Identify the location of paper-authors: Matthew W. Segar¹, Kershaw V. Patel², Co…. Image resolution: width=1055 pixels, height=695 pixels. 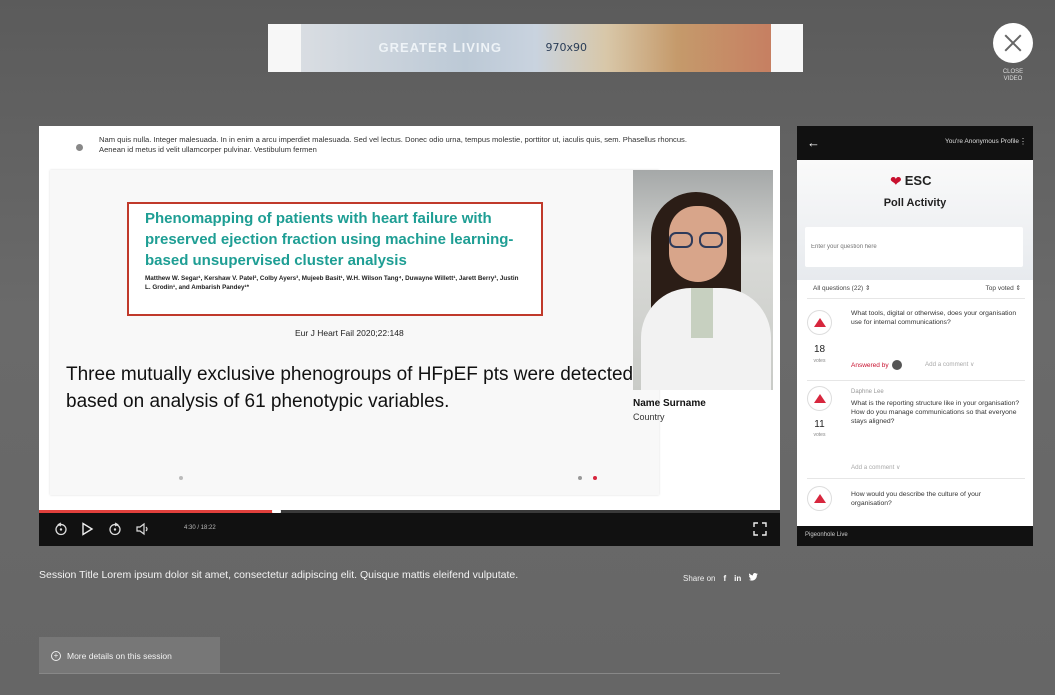
(332, 283).